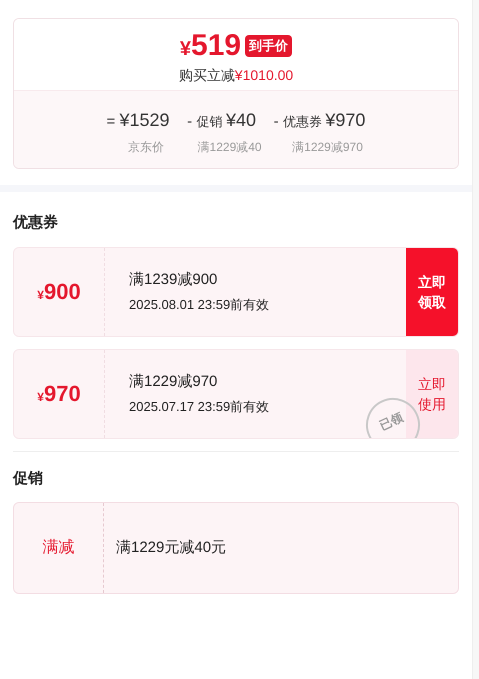 Image resolution: width=479 pixels, height=679 pixels. What do you see at coordinates (199, 407) in the screenshot?
I see `coupon-validity: 2025.07.17 23:59前有效` at bounding box center [199, 407].